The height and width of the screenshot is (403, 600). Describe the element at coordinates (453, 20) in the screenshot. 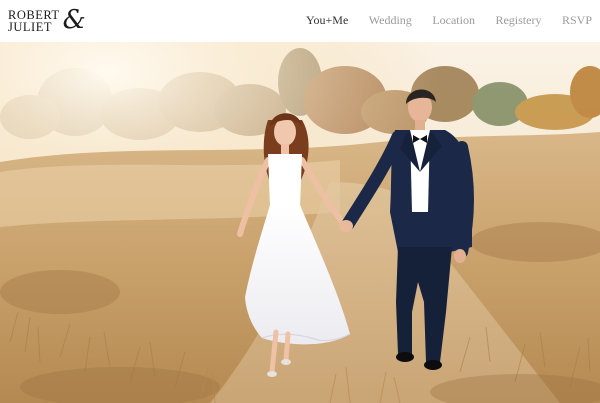

I see `nav-item-location: Location` at that location.